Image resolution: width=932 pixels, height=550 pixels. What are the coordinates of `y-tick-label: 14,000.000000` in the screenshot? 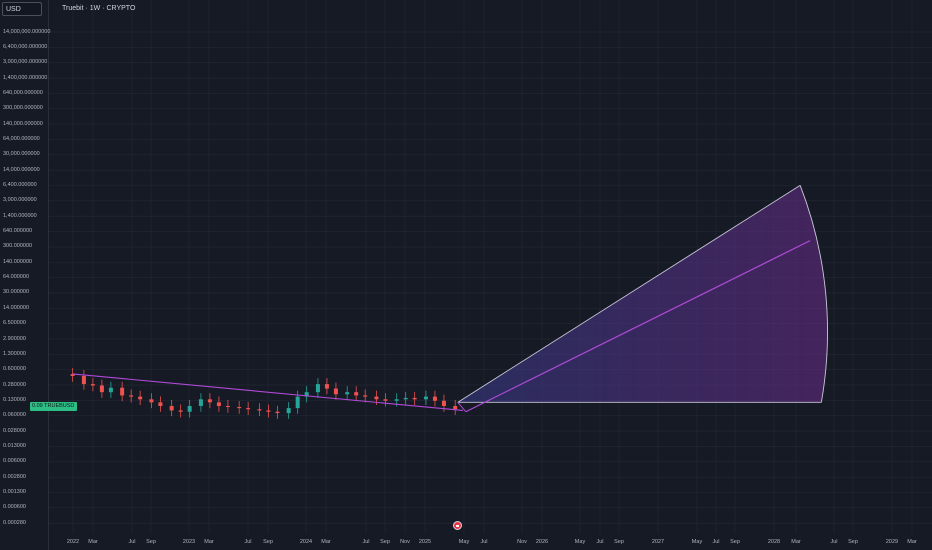 It's located at (21, 169).